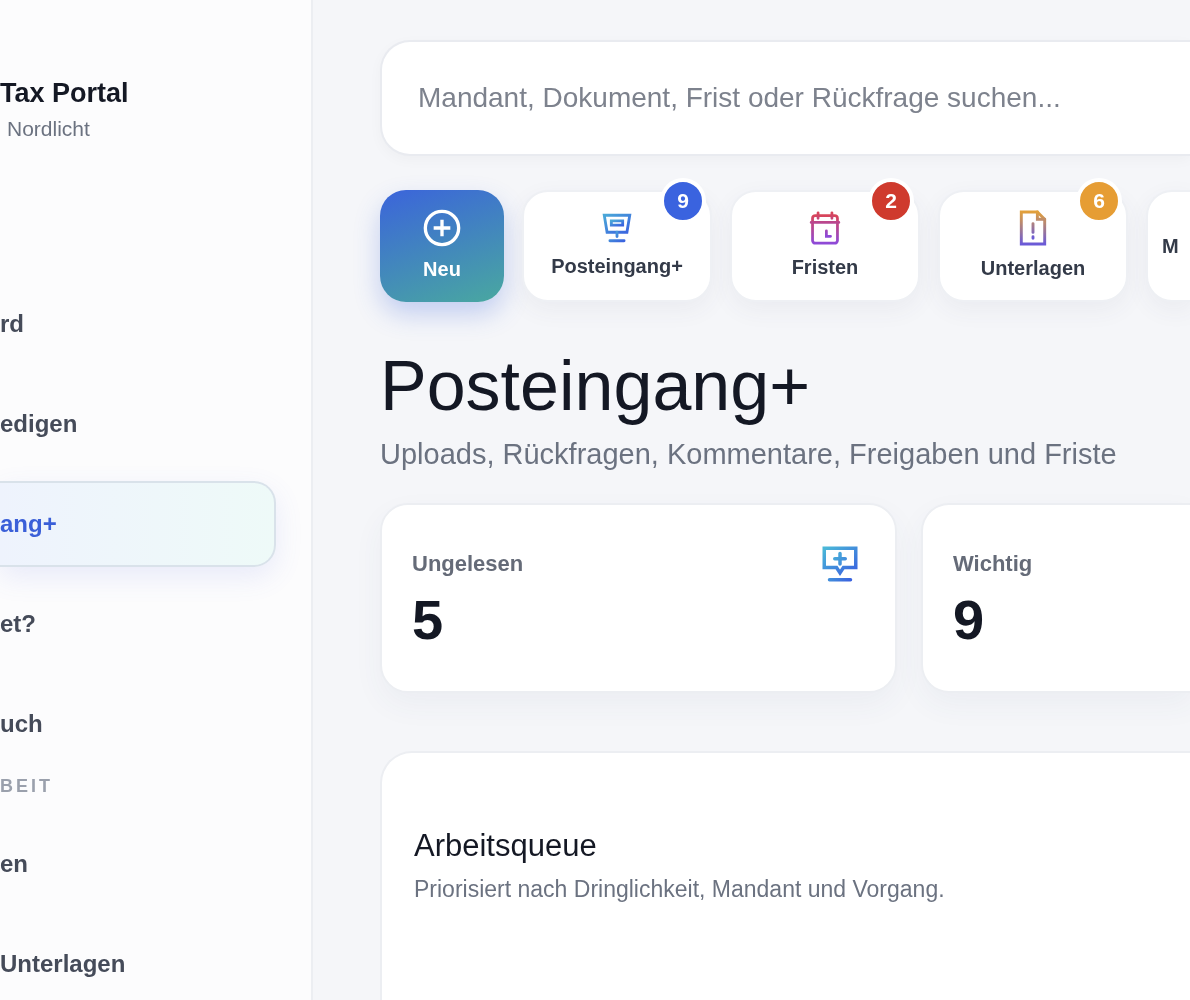  Describe the element at coordinates (442, 228) in the screenshot. I see `add-icon` at that location.